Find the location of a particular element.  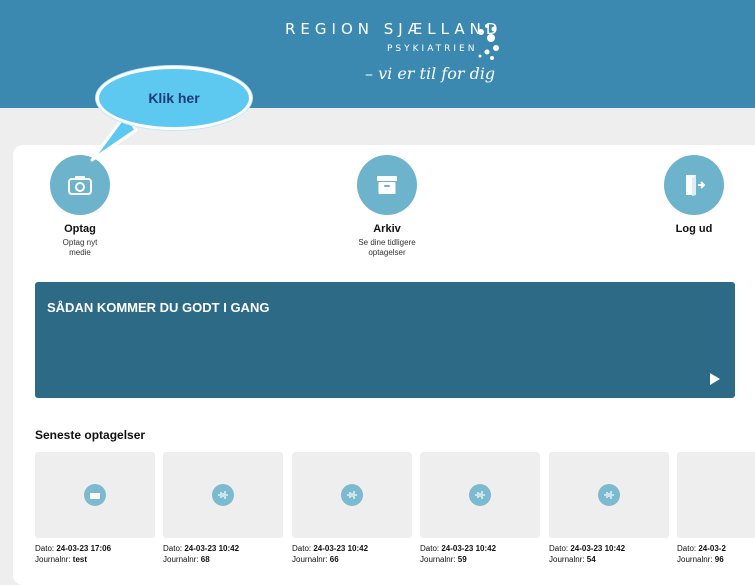

nav-archive-subtitle-2: optagelser is located at coordinates (387, 252).